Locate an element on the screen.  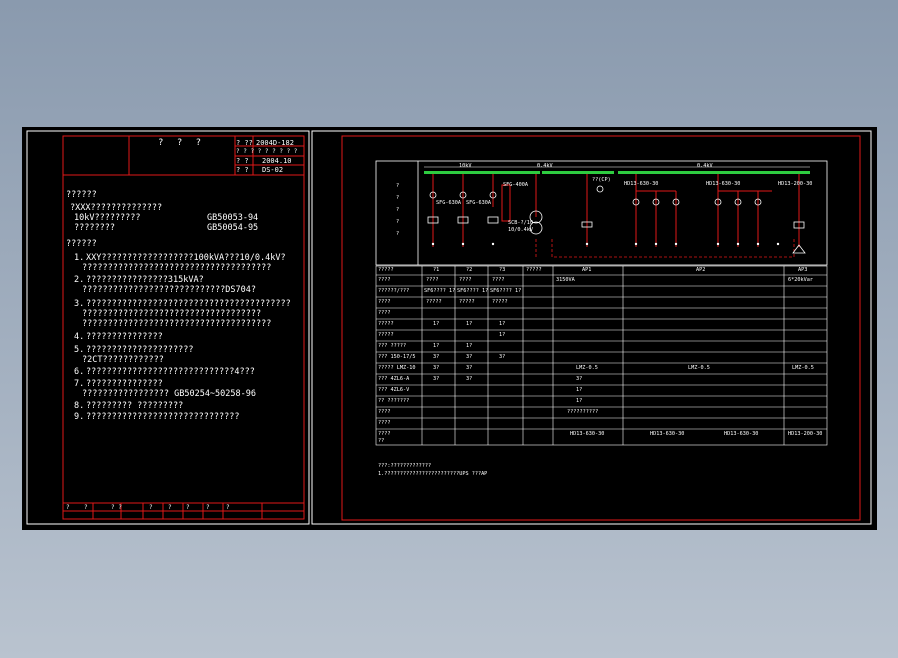
table-cell: 3150VA is located at coordinates (565, 280).